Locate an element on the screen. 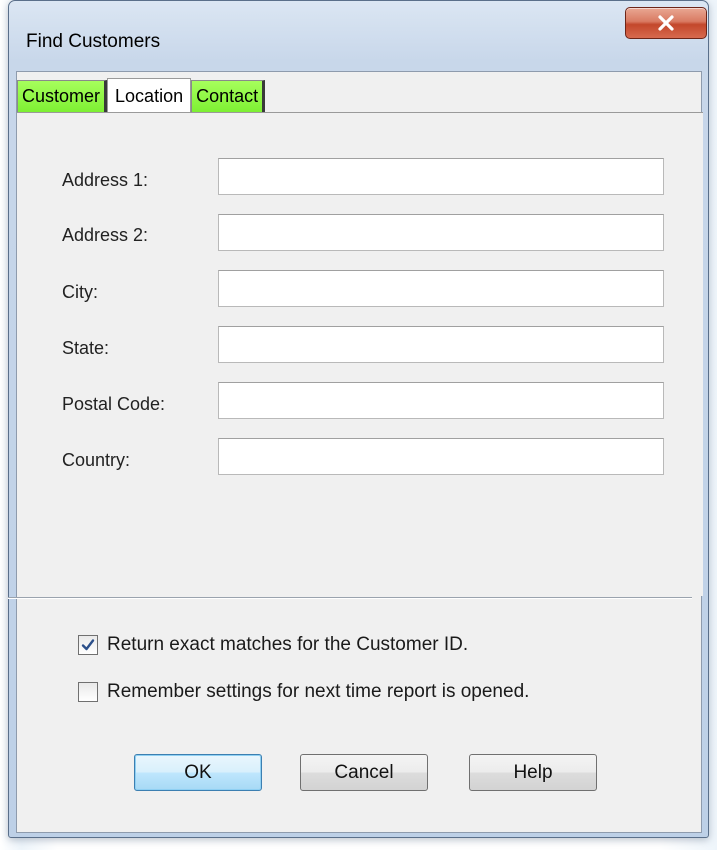  close-button is located at coordinates (666, 23).